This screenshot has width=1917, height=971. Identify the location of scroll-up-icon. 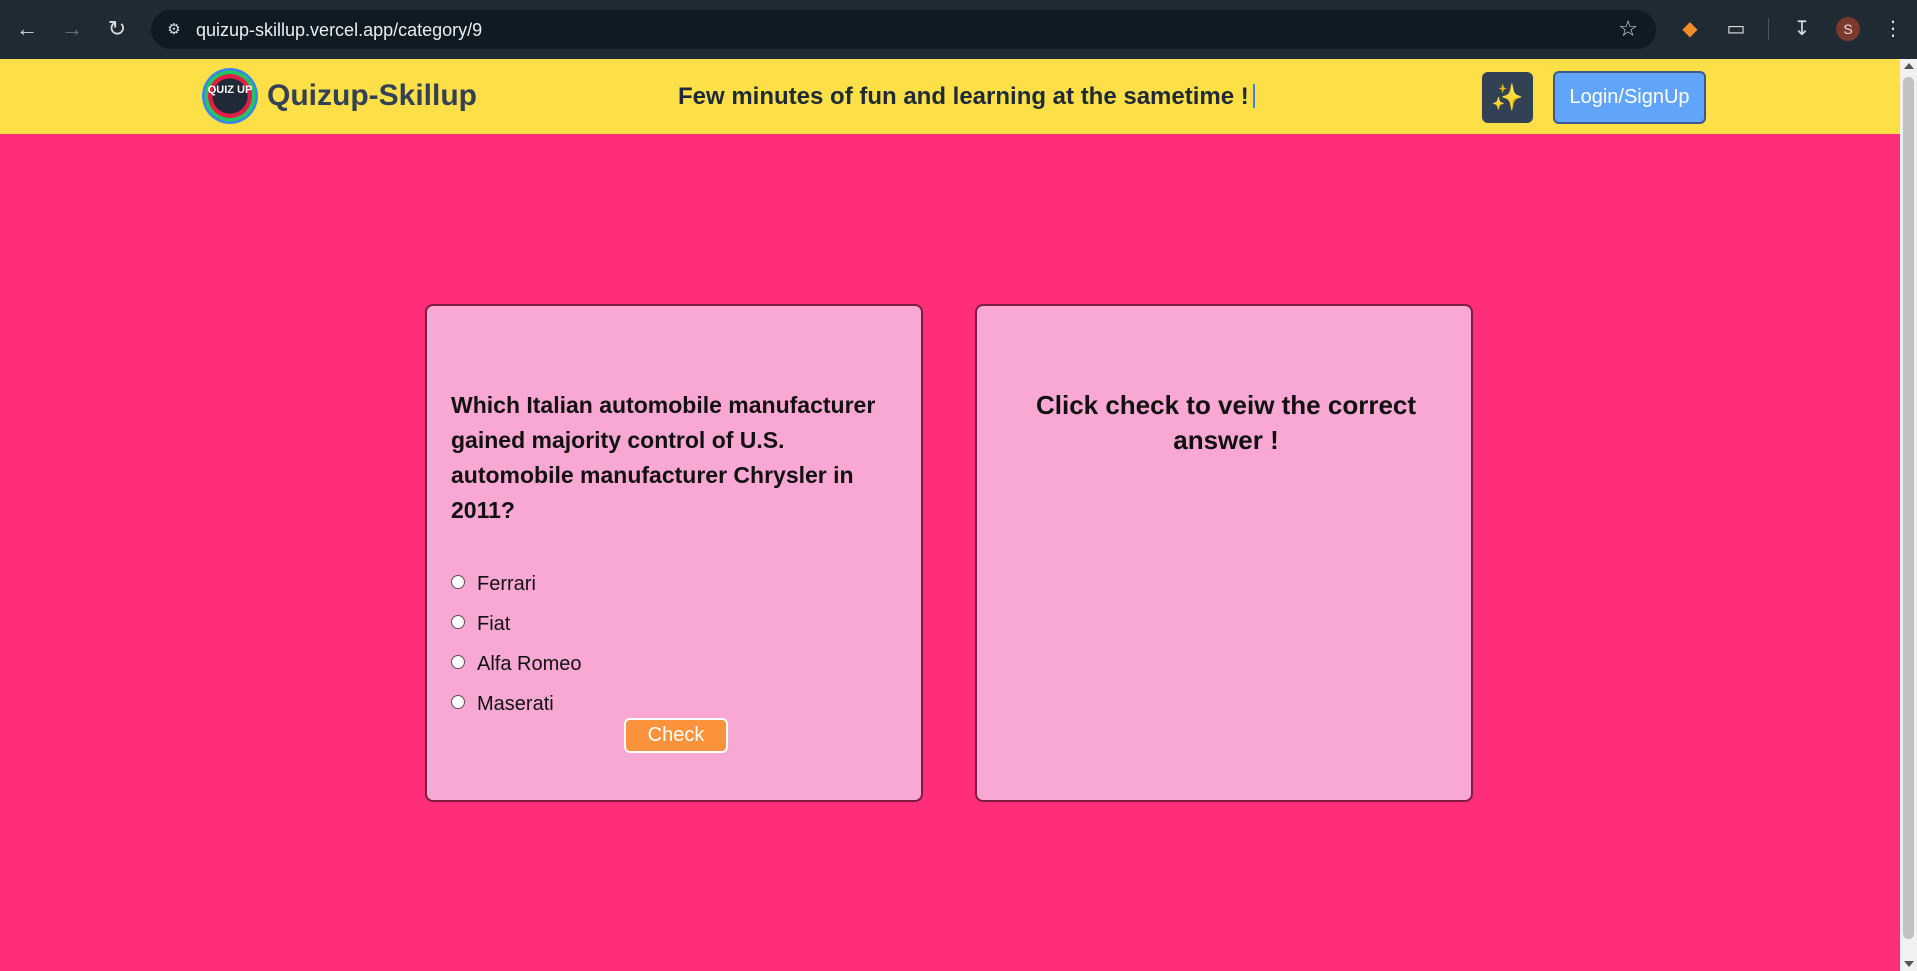
(1909, 66).